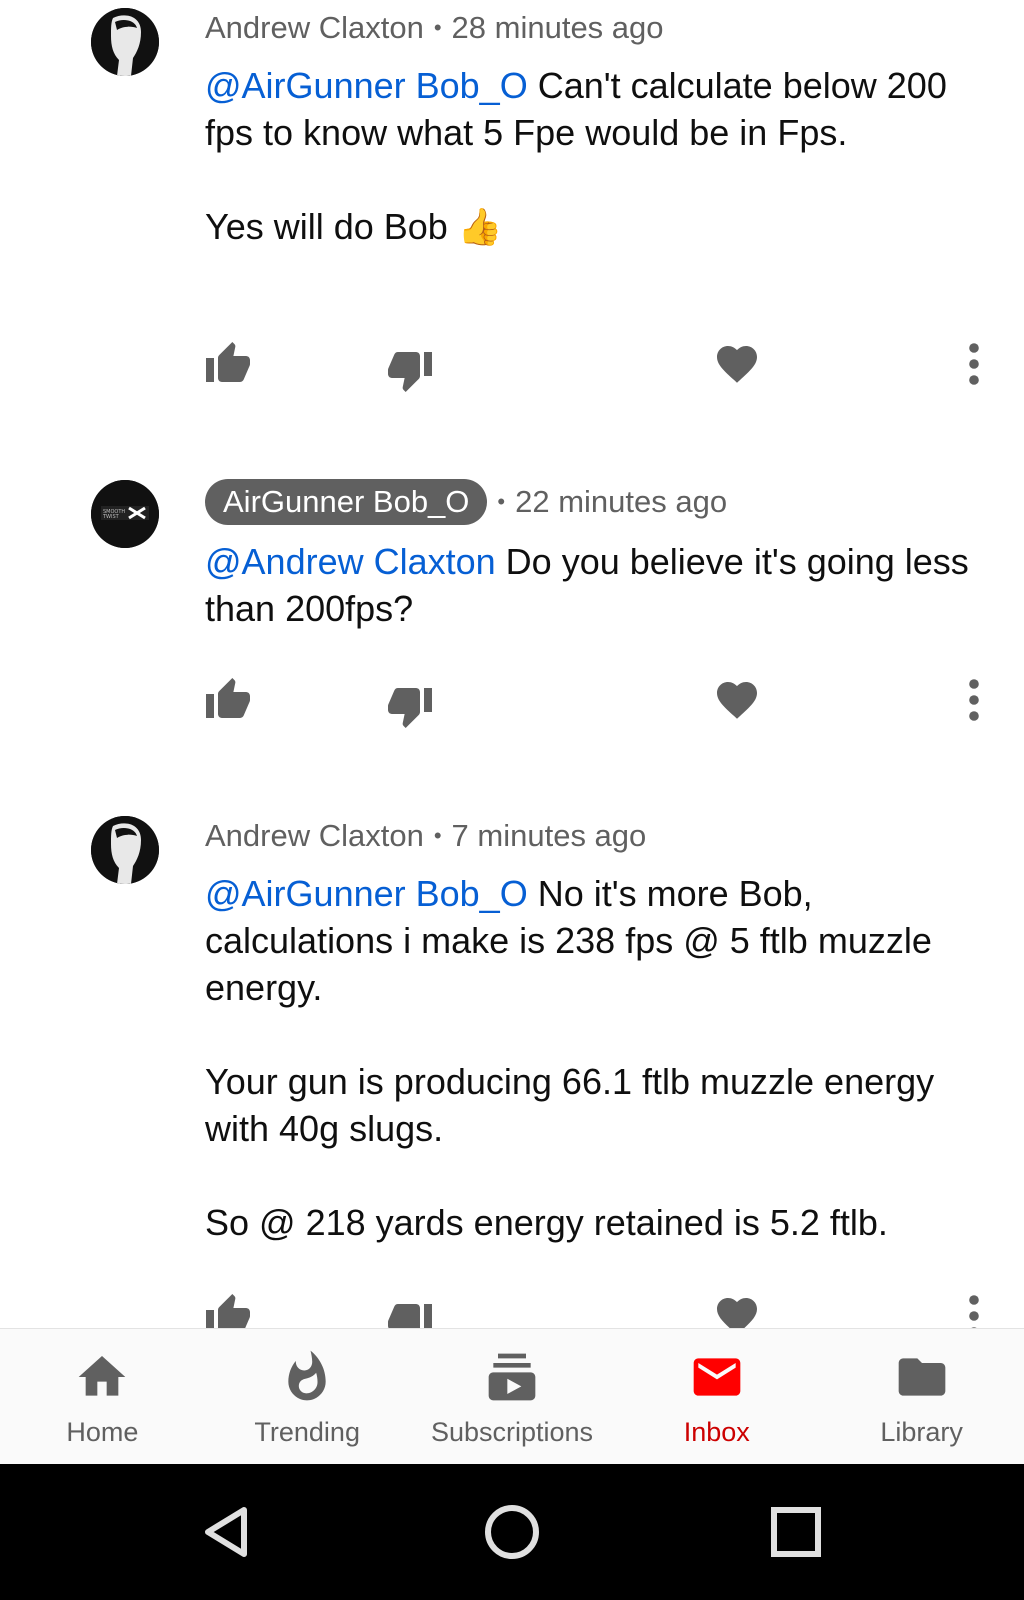 The height and width of the screenshot is (1600, 1024). What do you see at coordinates (921, 1377) in the screenshot?
I see `folder-icon` at bounding box center [921, 1377].